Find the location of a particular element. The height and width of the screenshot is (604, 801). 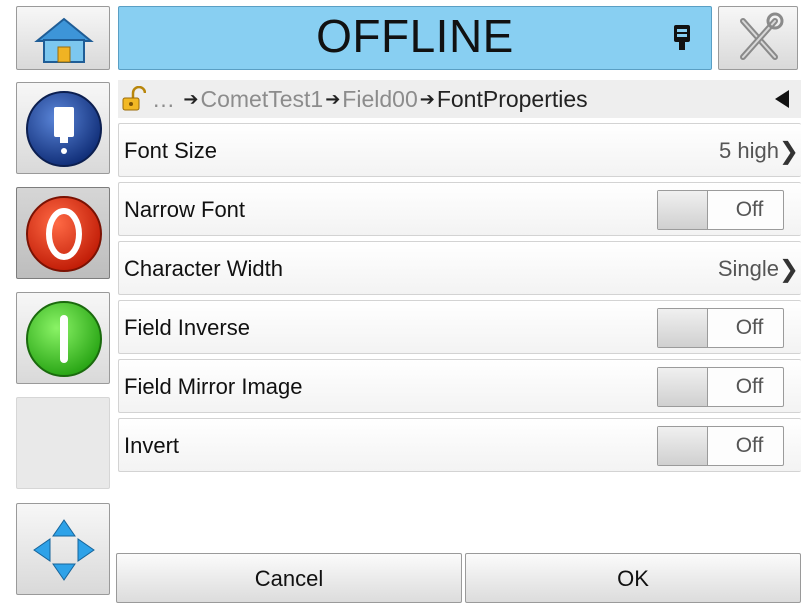

start-button is located at coordinates (63, 338).